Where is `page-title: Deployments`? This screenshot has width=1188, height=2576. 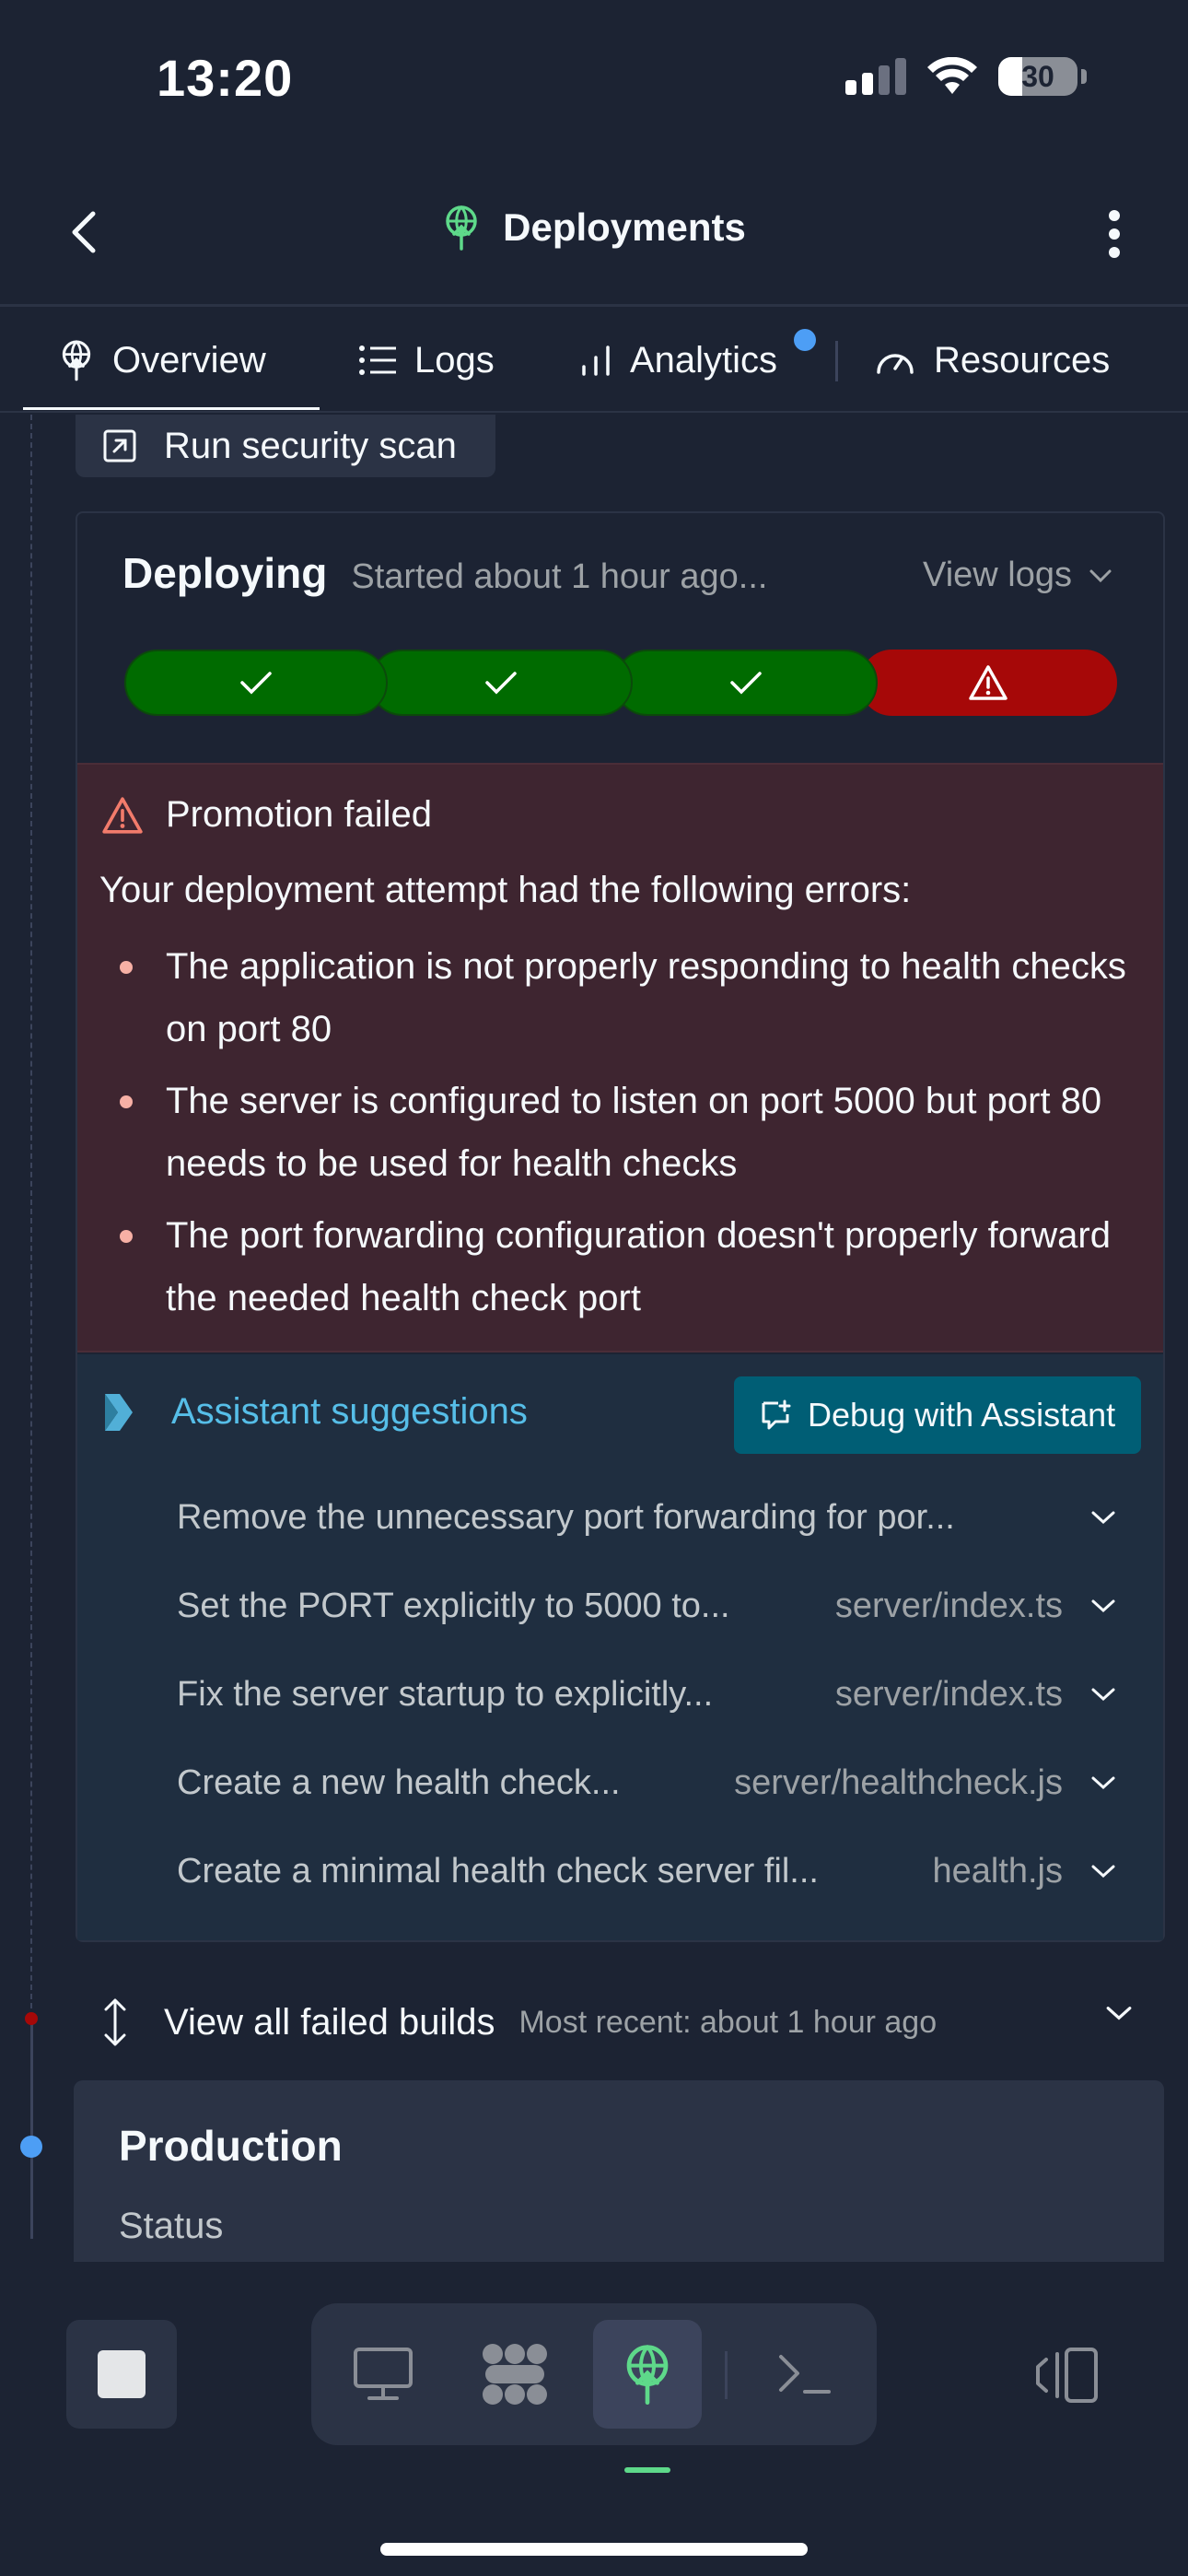 page-title: Deployments is located at coordinates (594, 228).